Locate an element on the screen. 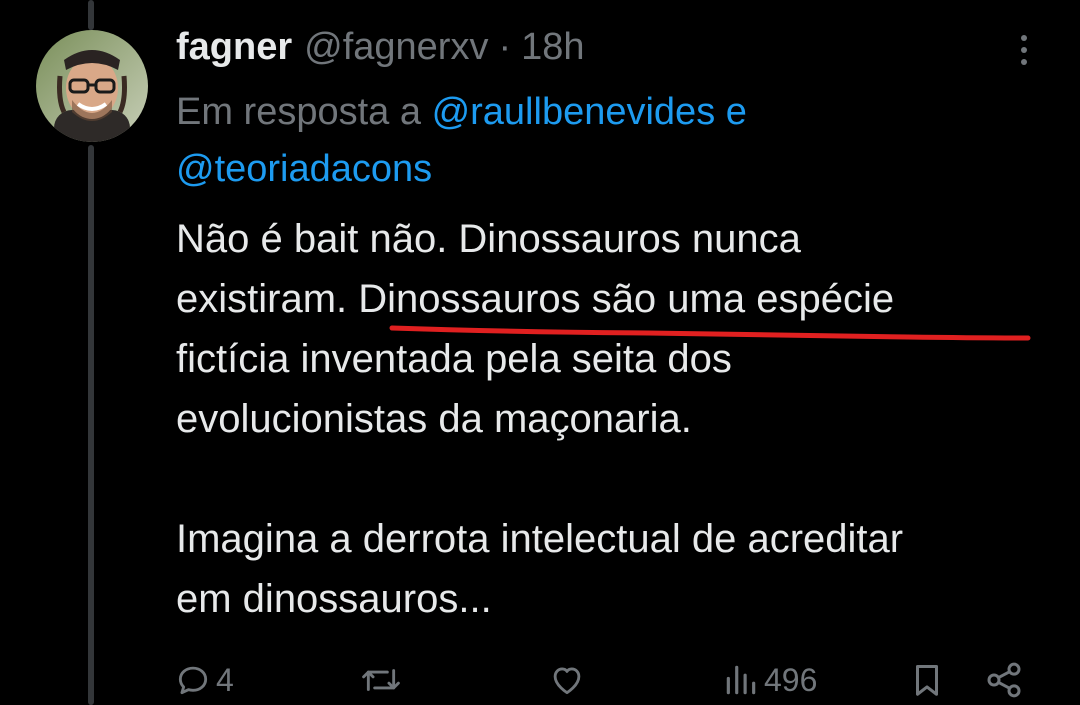 This screenshot has width=1080, height=705. reply-conjunction: e is located at coordinates (731, 112).